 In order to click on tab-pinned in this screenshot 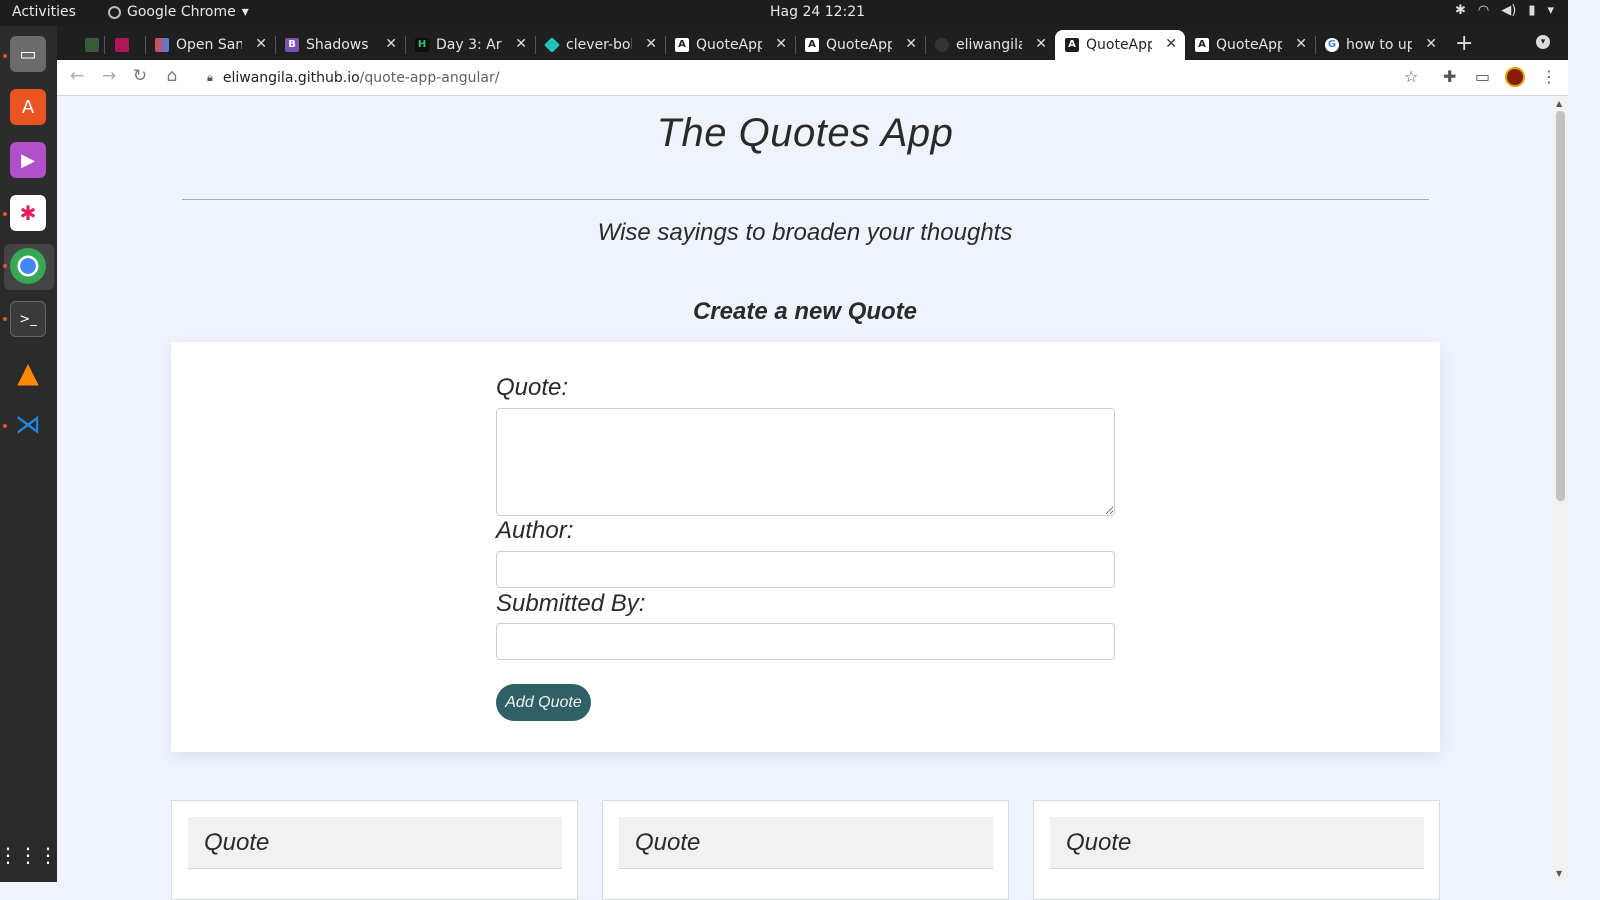, I will do `click(90, 45)`.